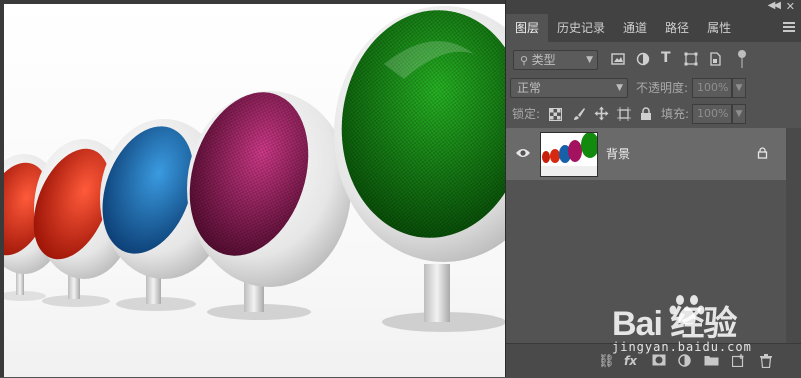 This screenshot has width=801, height=378. Describe the element at coordinates (526, 114) in the screenshot. I see `lock-label: 锁定:` at that location.